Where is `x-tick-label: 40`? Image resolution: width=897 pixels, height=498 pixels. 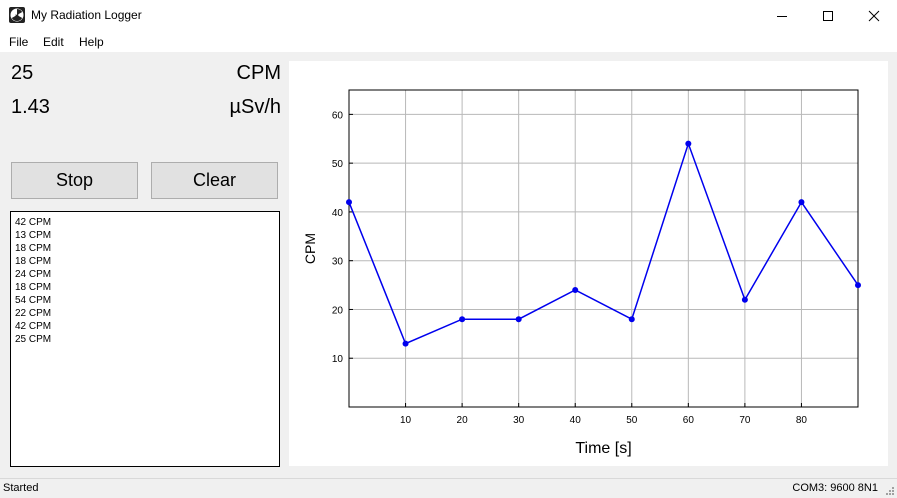
x-tick-label: 40 is located at coordinates (576, 420).